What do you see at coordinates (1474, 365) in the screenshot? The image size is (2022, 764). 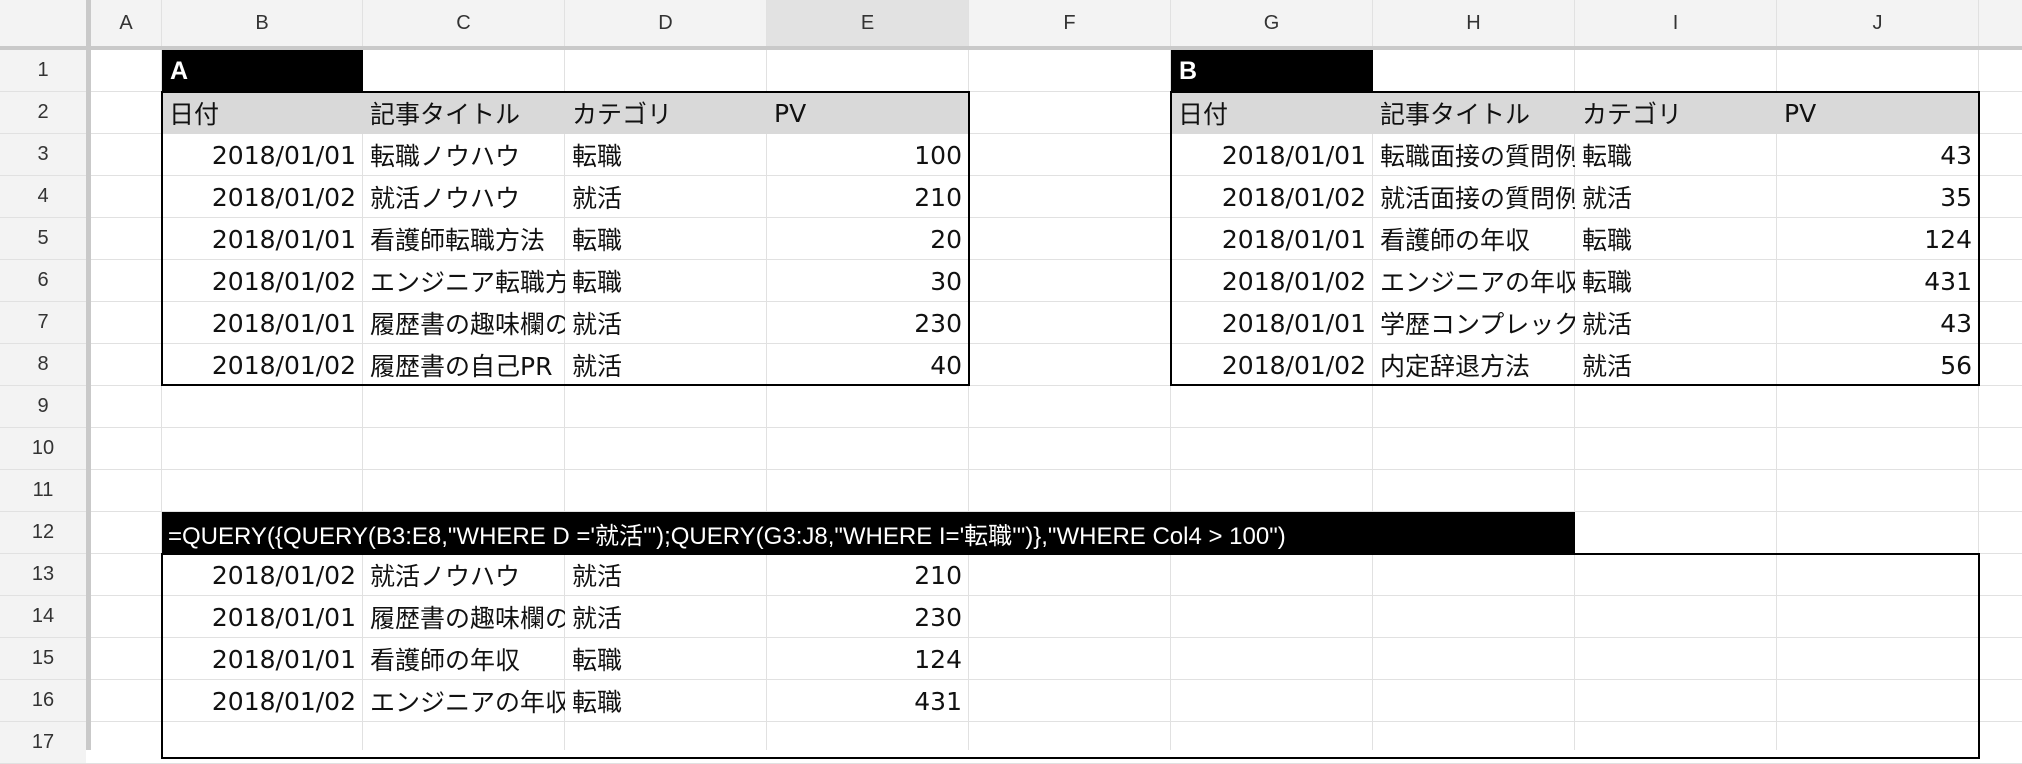 I see `table-b-cell: 内定辞退方法` at bounding box center [1474, 365].